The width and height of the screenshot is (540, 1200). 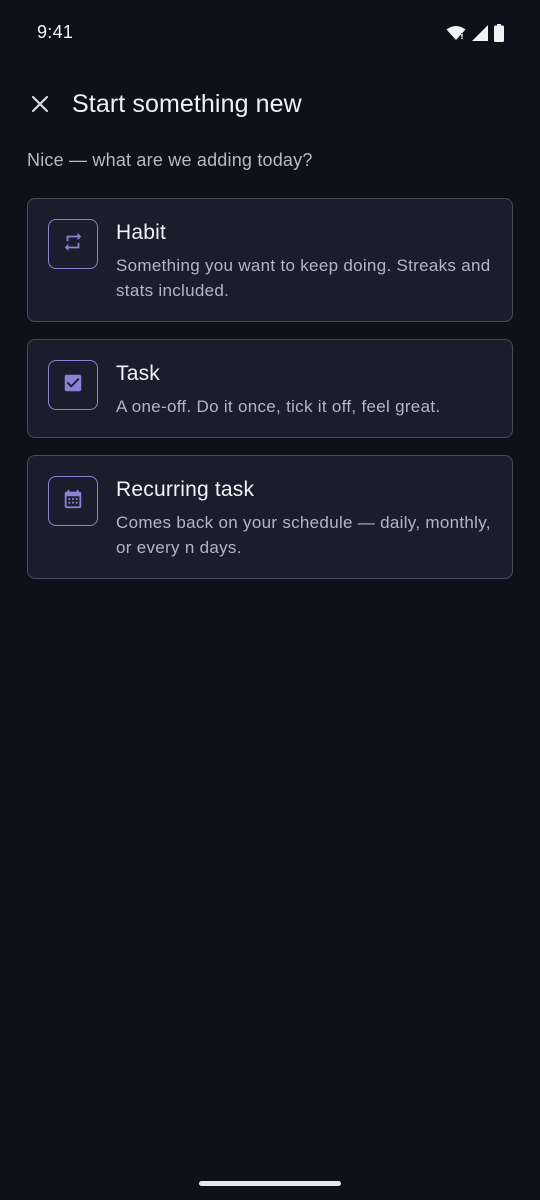 What do you see at coordinates (270, 33) in the screenshot?
I see `status-bar: 9:41` at bounding box center [270, 33].